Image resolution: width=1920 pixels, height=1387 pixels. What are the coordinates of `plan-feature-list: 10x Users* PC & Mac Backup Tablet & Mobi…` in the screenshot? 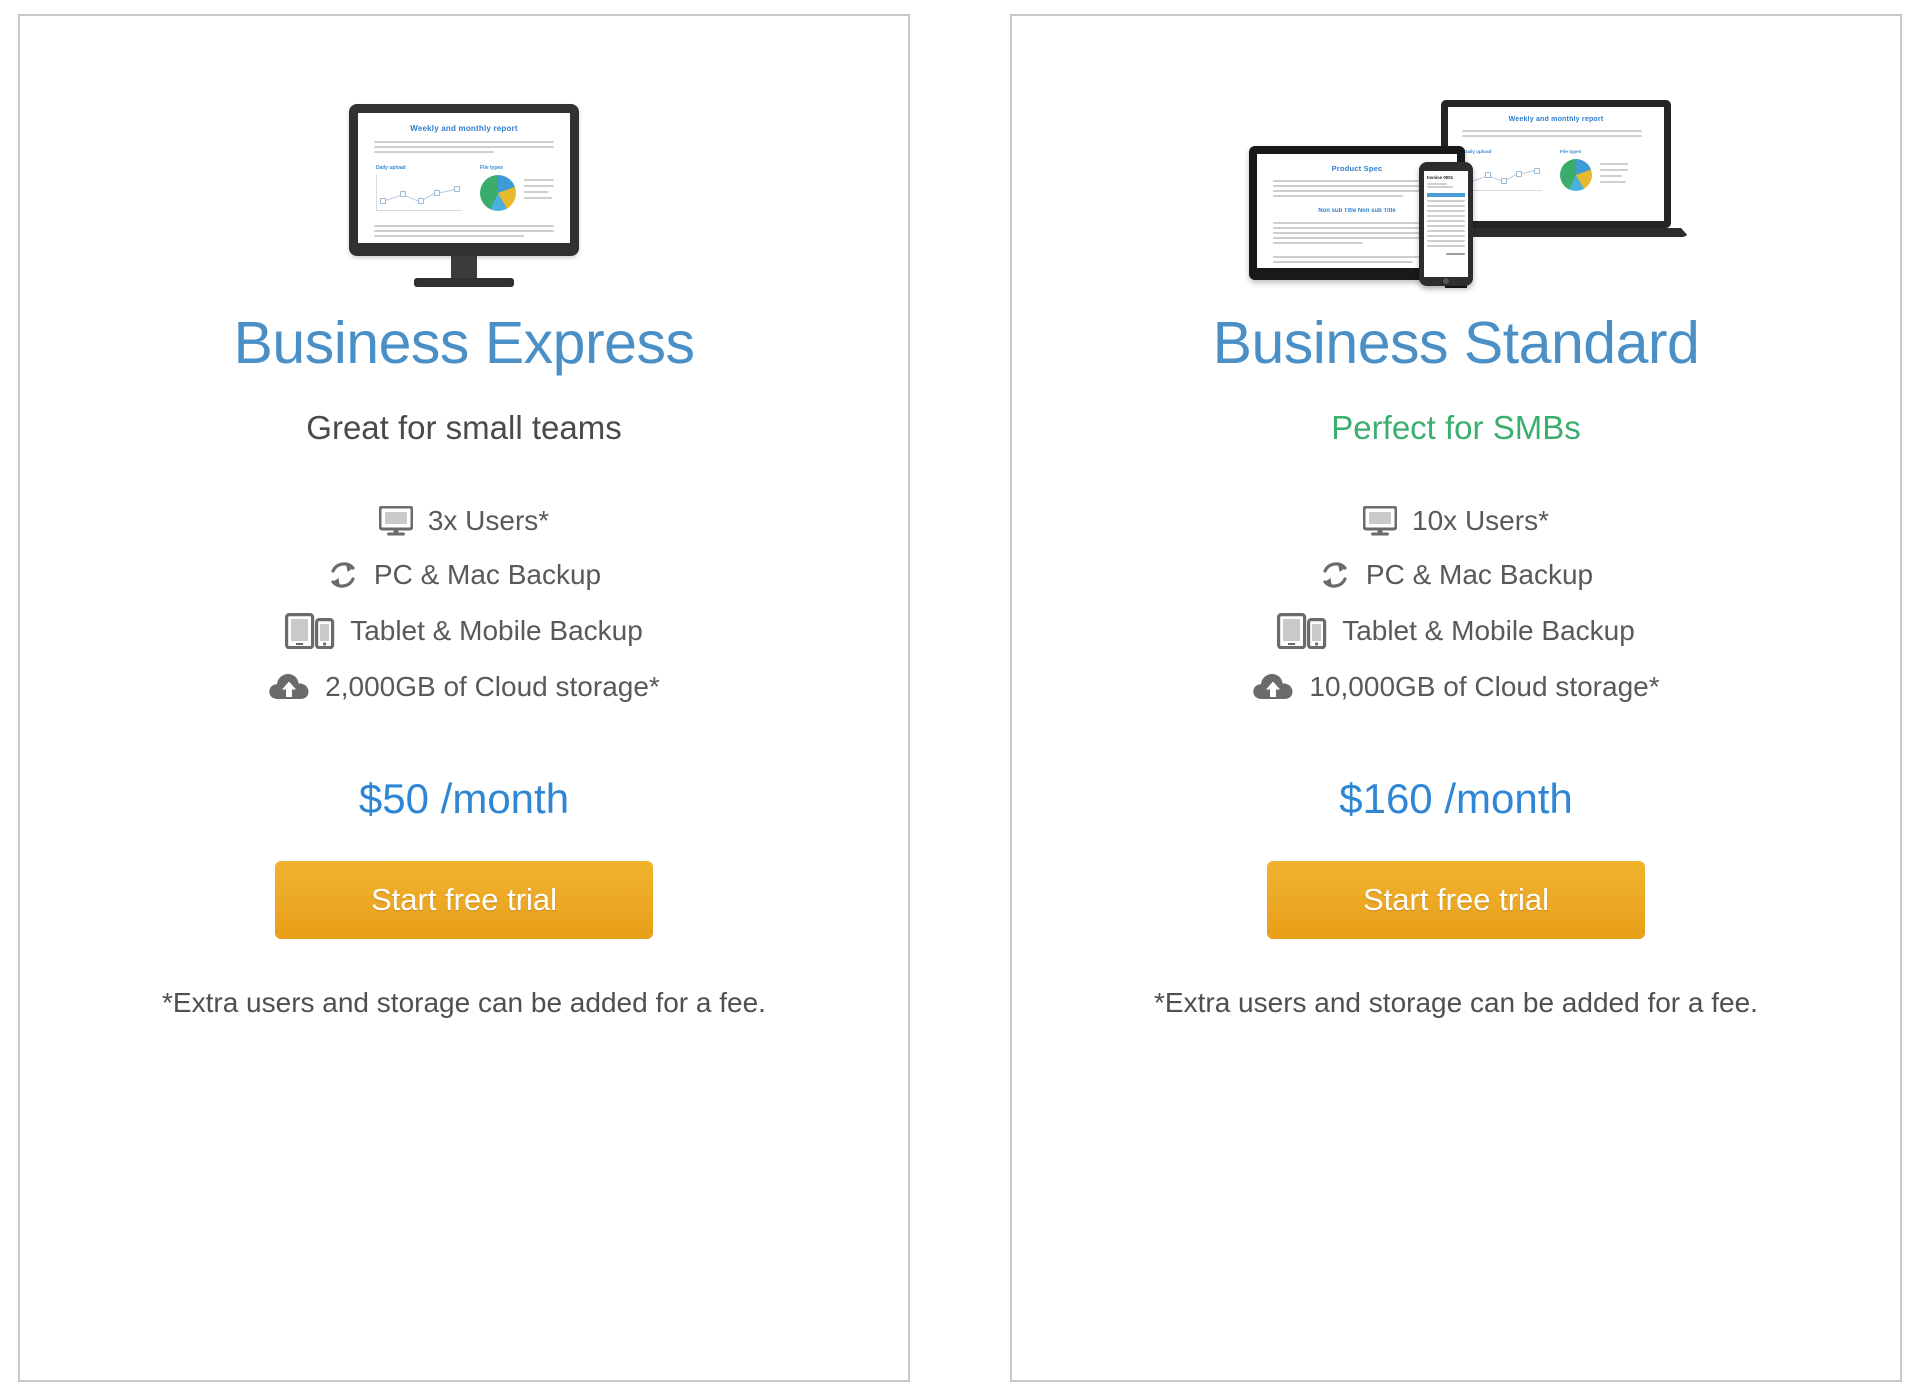 It's located at (1456, 615).